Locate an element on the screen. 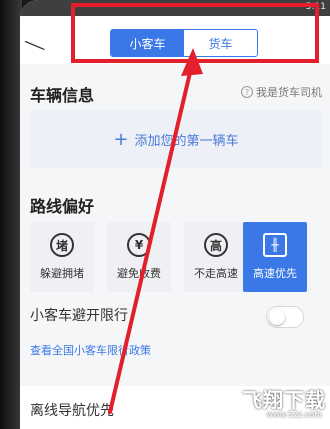  pref-avoid-toll: ¥ 避免收费 is located at coordinates (139, 257).